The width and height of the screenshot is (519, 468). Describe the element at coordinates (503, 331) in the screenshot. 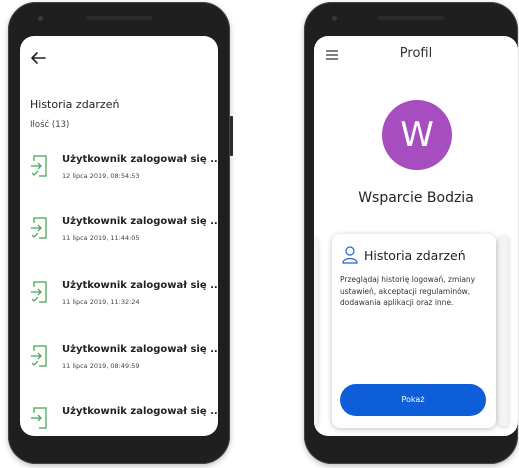

I see `next-card-peek` at that location.